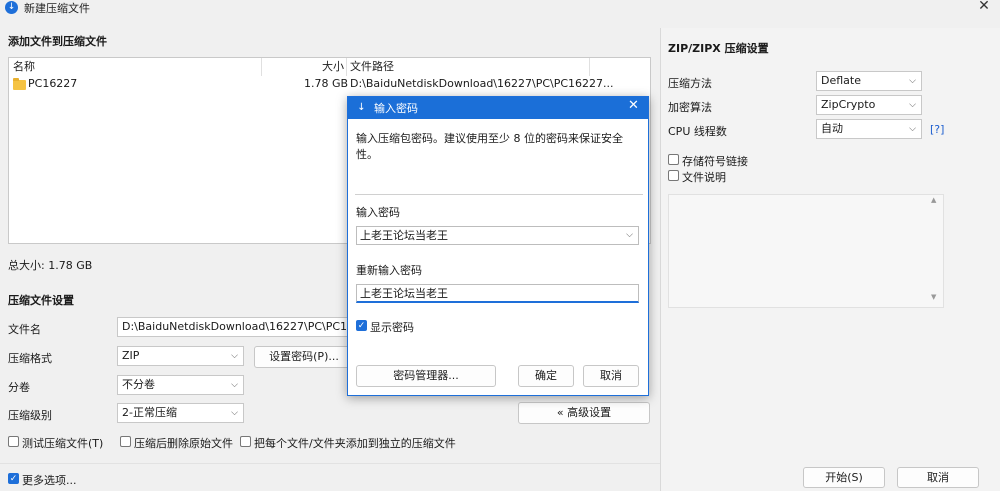  I want to click on dialog-title: 输入密码, so click(396, 108).